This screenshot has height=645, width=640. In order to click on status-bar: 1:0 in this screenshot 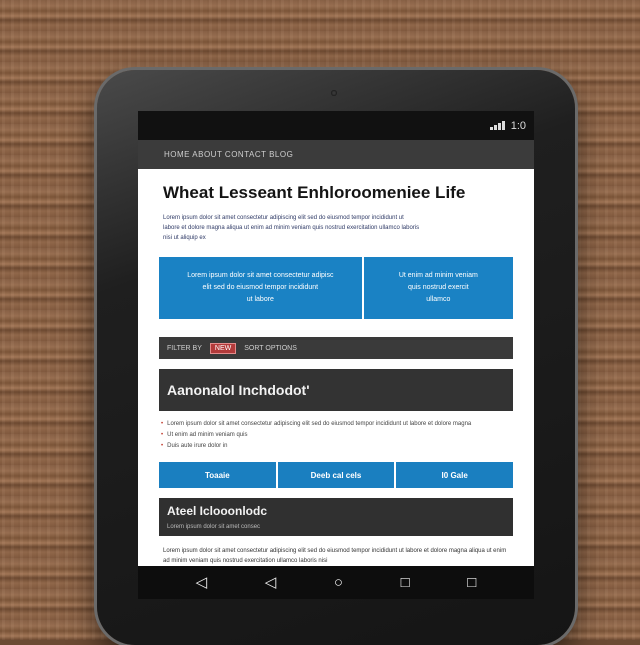, I will do `click(336, 125)`.